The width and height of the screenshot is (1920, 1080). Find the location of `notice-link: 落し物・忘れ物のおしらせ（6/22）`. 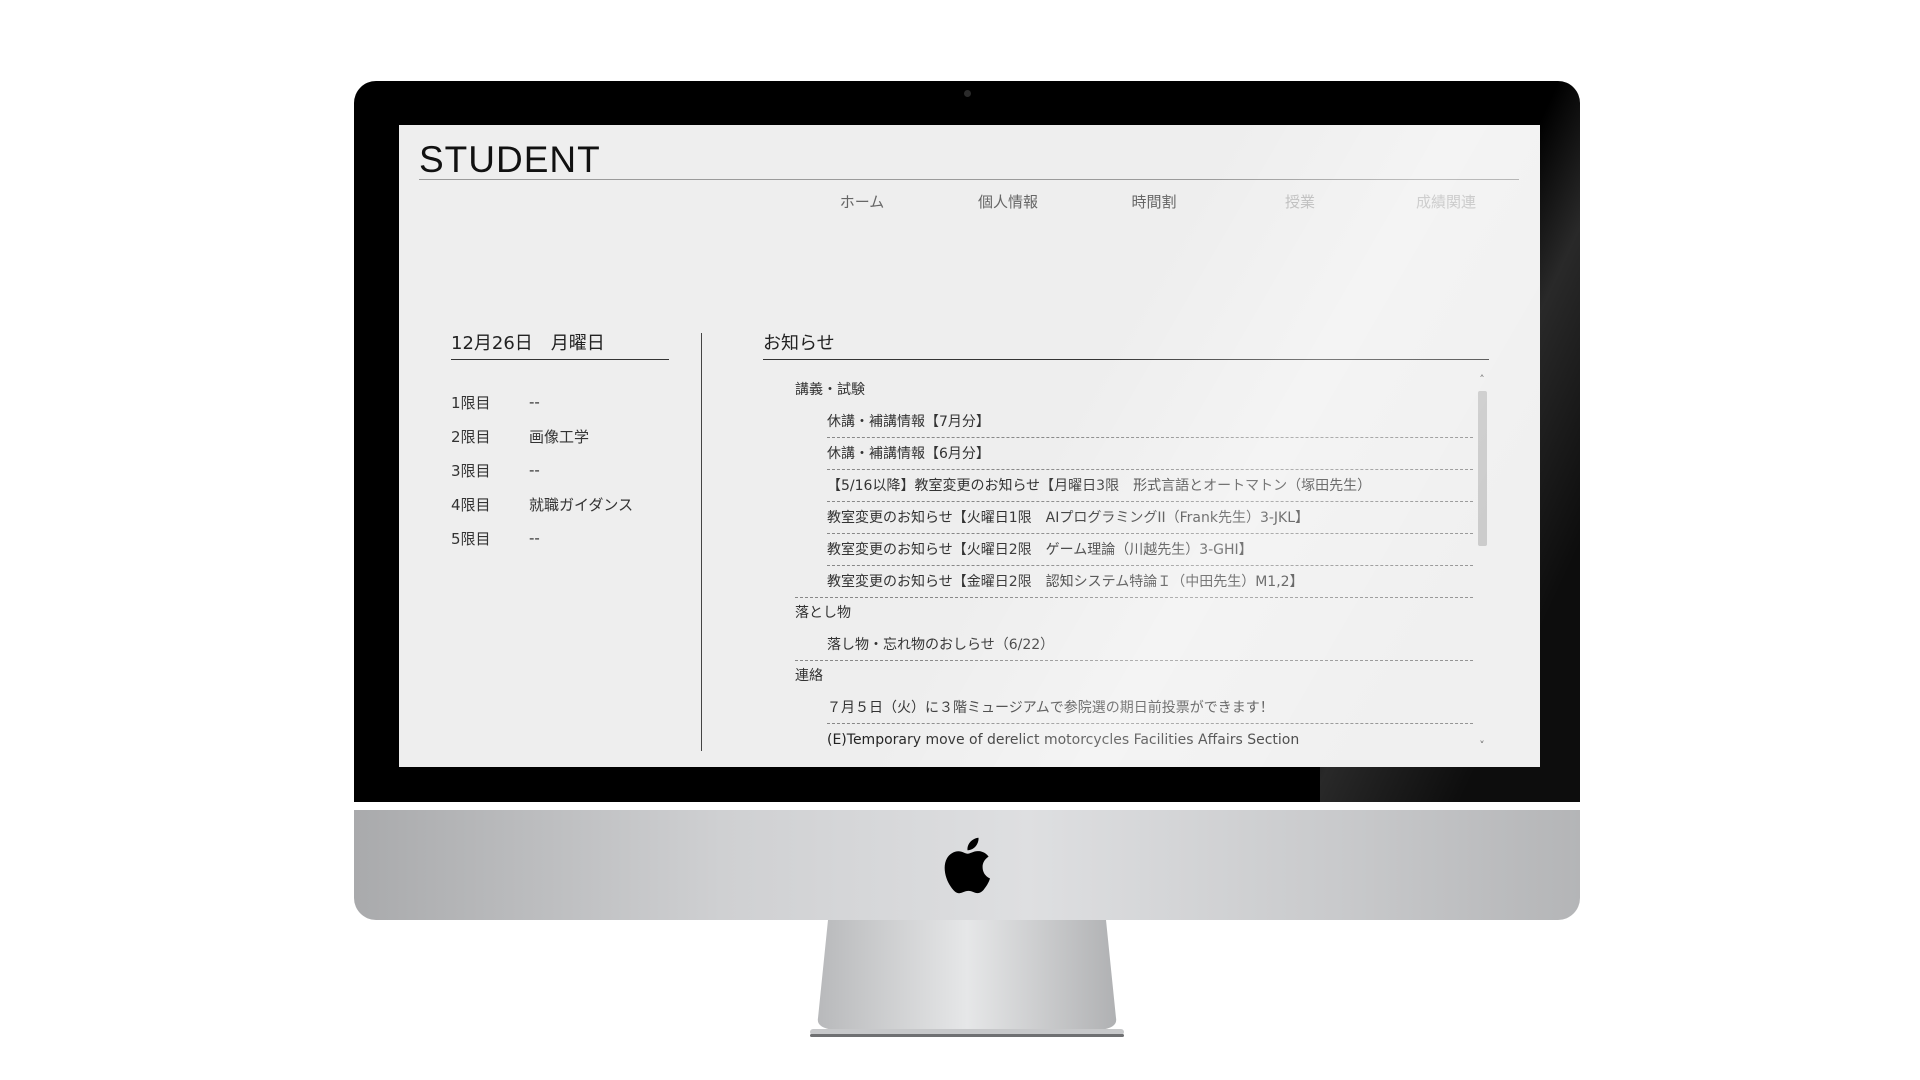

notice-link: 落し物・忘れ物のおしらせ（6/22） is located at coordinates (1134, 645).